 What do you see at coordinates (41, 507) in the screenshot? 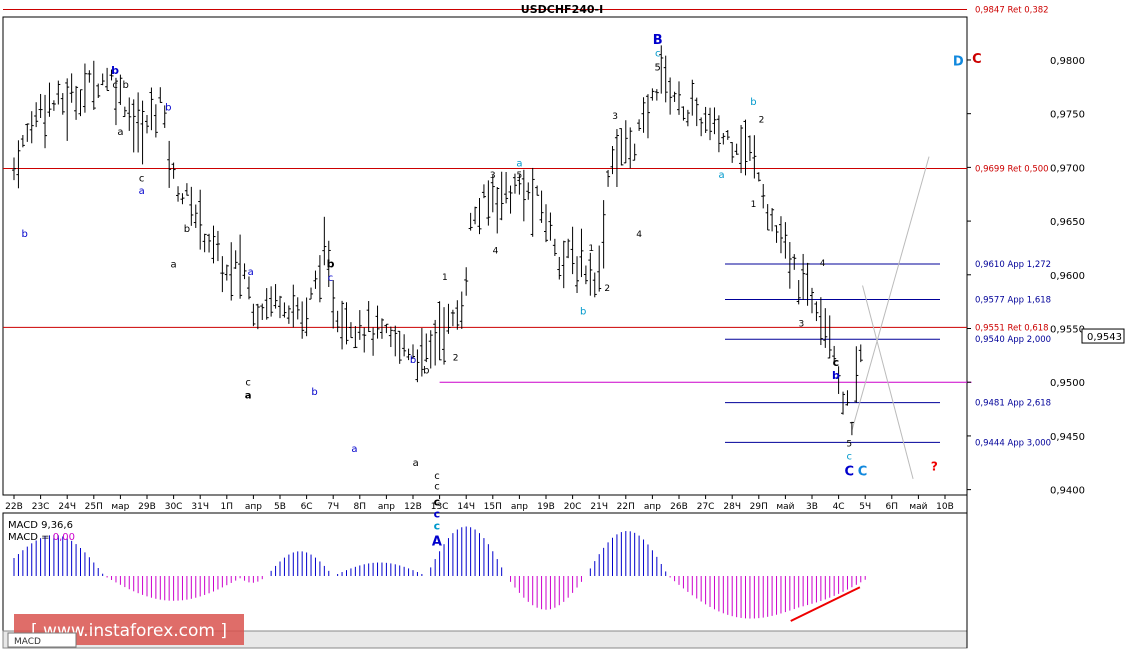
I see `x-tick-label: 23С` at bounding box center [41, 507].